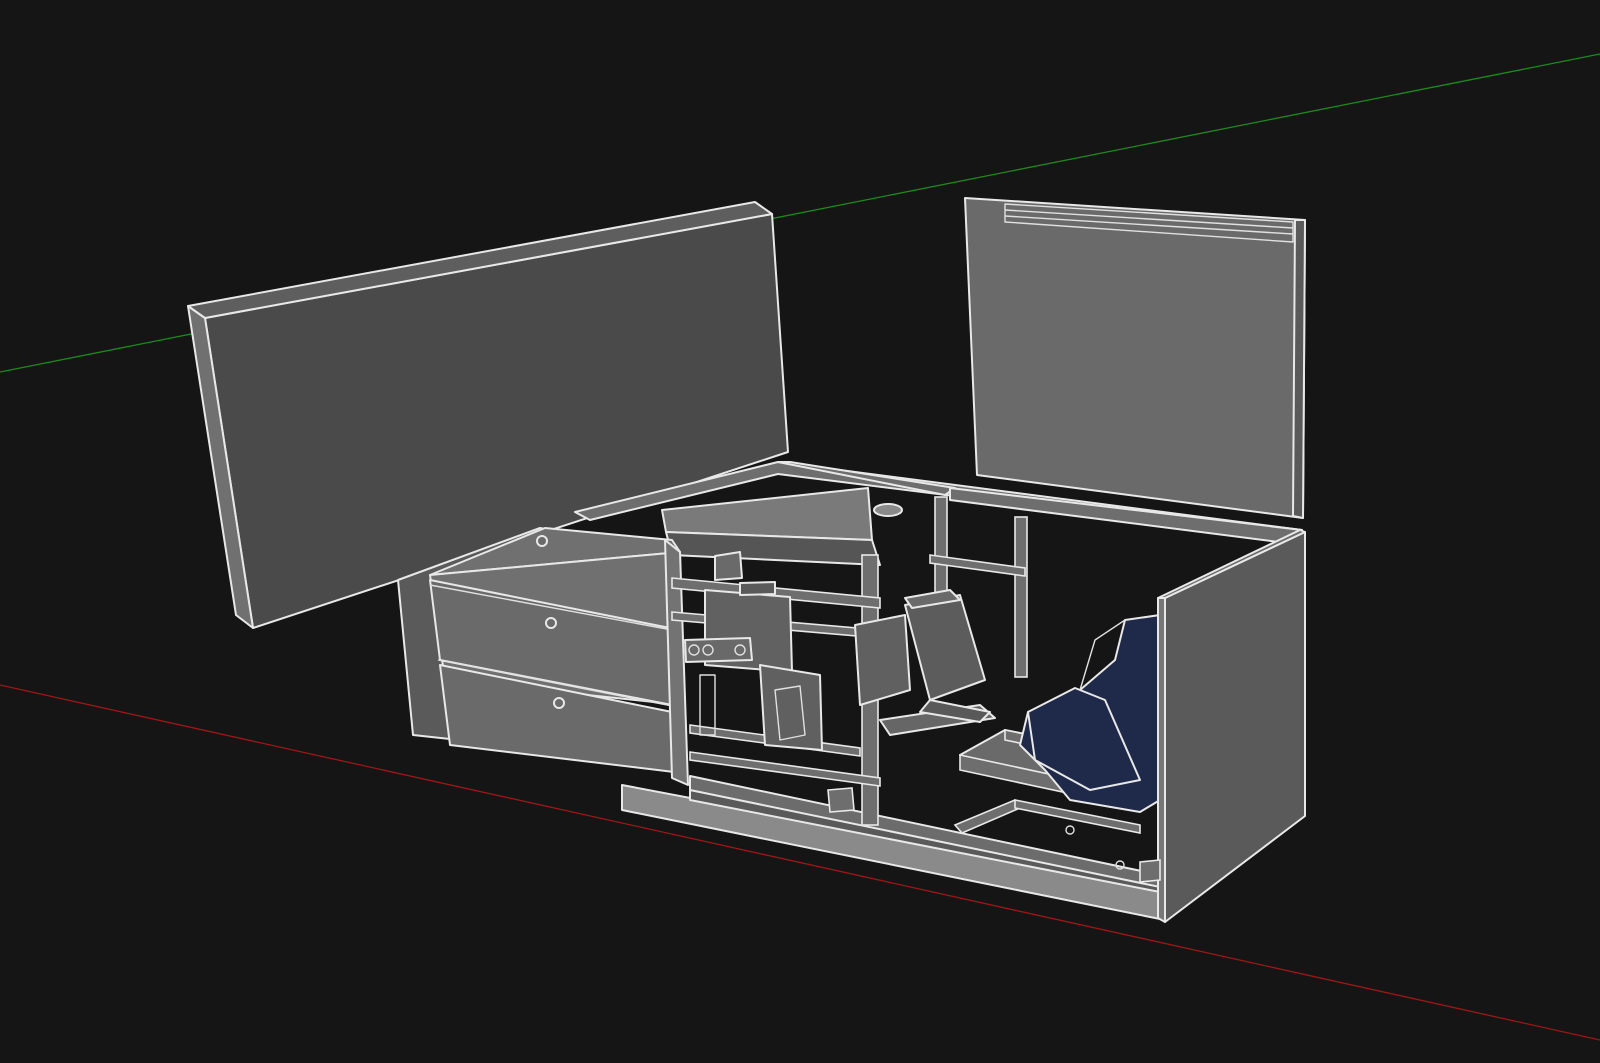 The height and width of the screenshot is (1063, 1600). I want to click on mouse-shape, so click(888, 510).